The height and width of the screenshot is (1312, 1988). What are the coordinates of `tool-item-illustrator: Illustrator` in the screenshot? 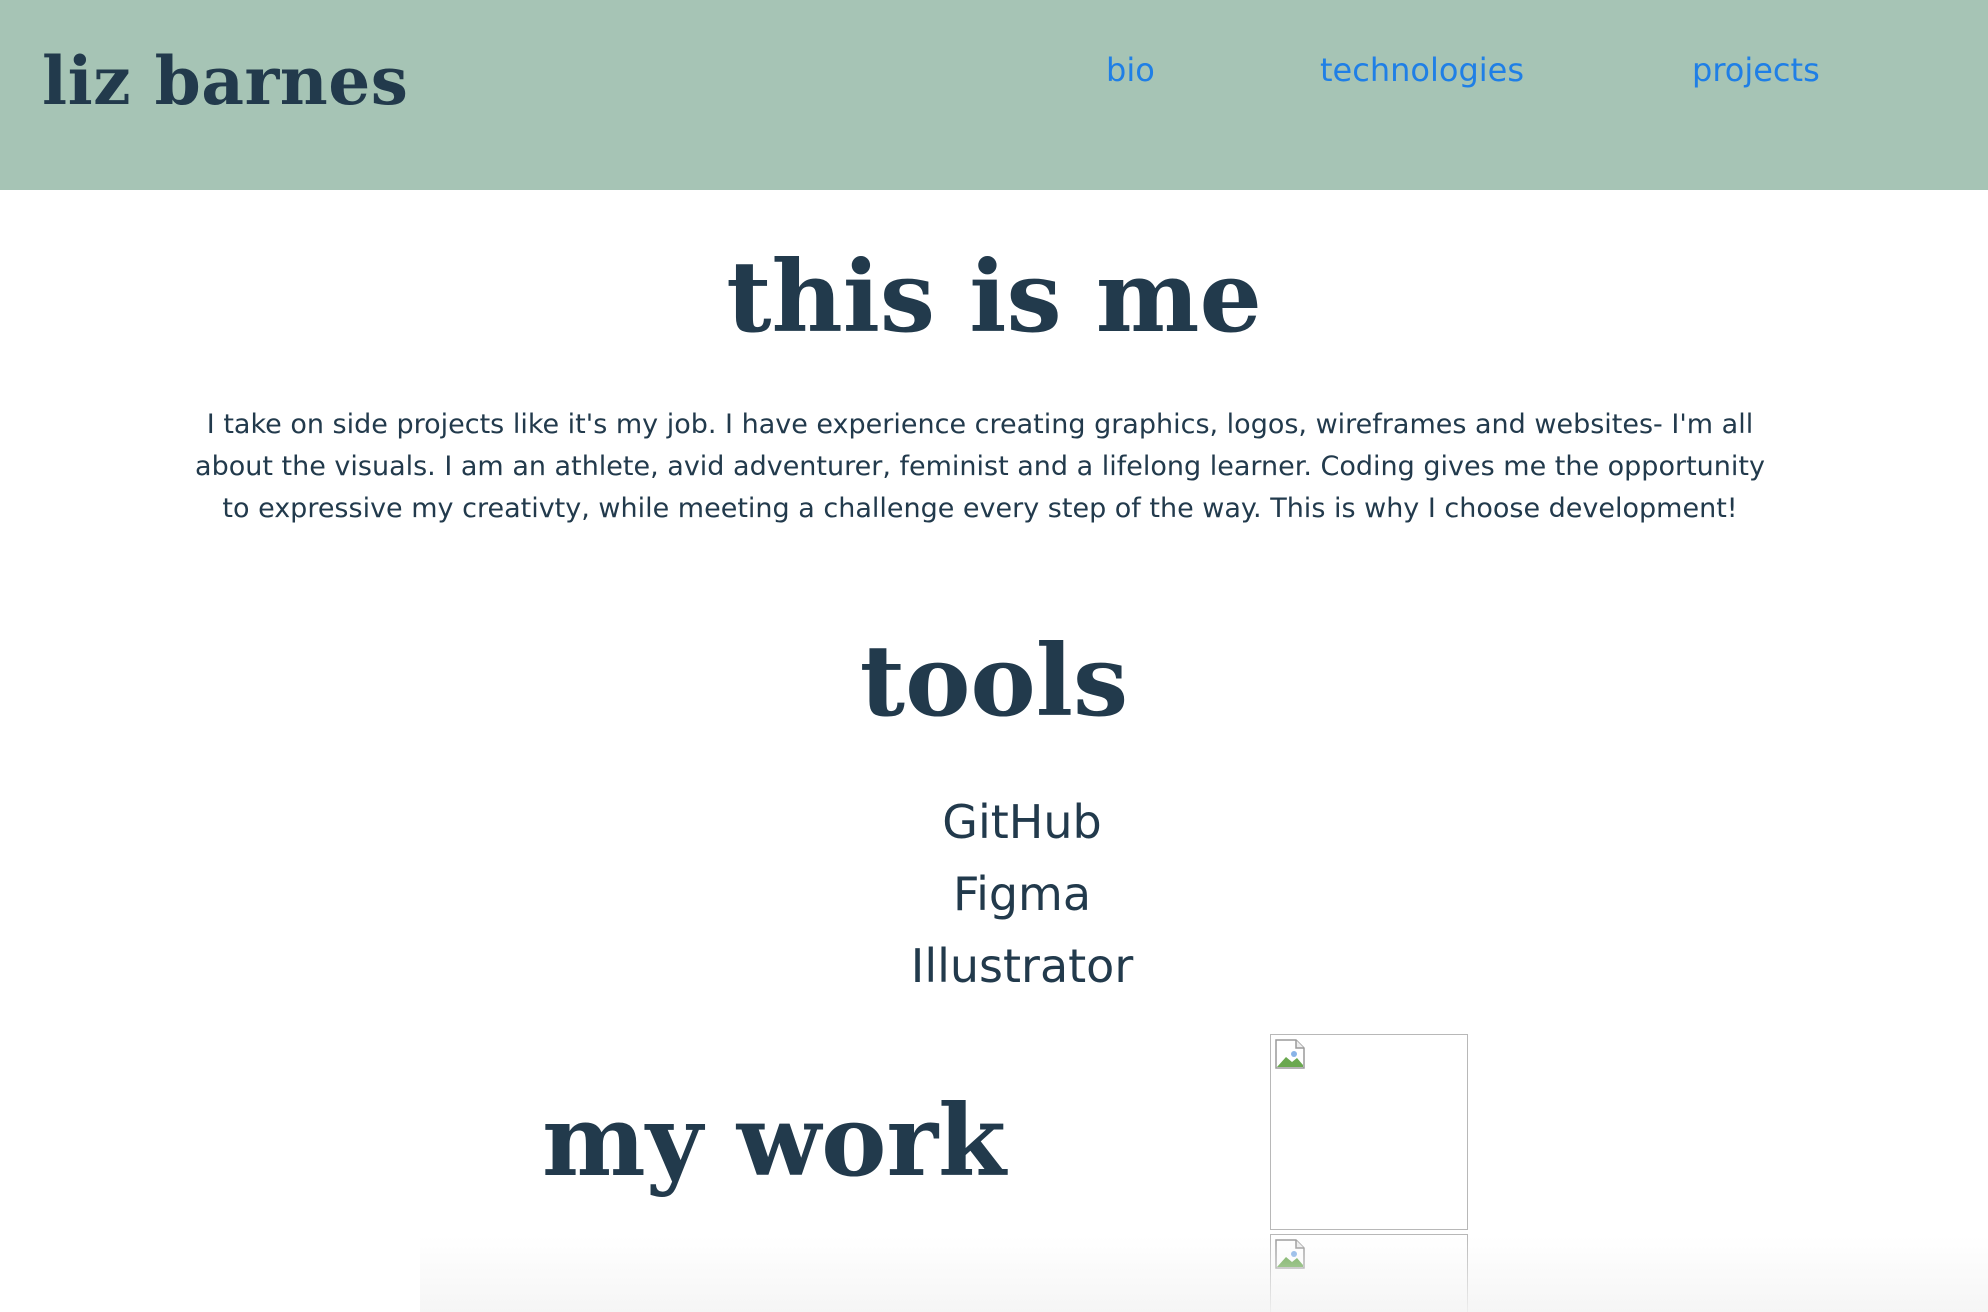 It's located at (1022, 966).